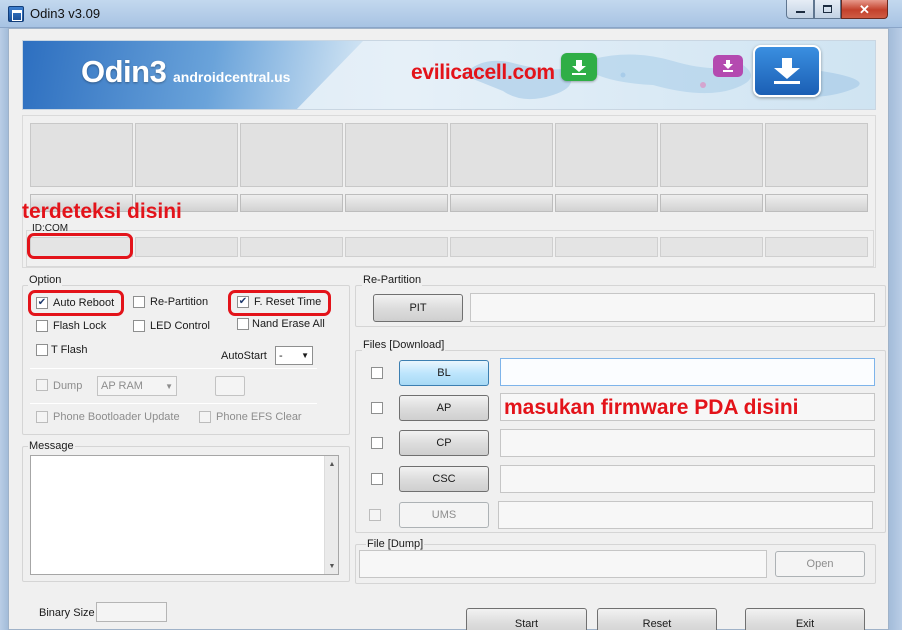 Image resolution: width=902 pixels, height=630 pixels. Describe the element at coordinates (392, 280) in the screenshot. I see `repartition-group-title: Re-Partition` at that location.